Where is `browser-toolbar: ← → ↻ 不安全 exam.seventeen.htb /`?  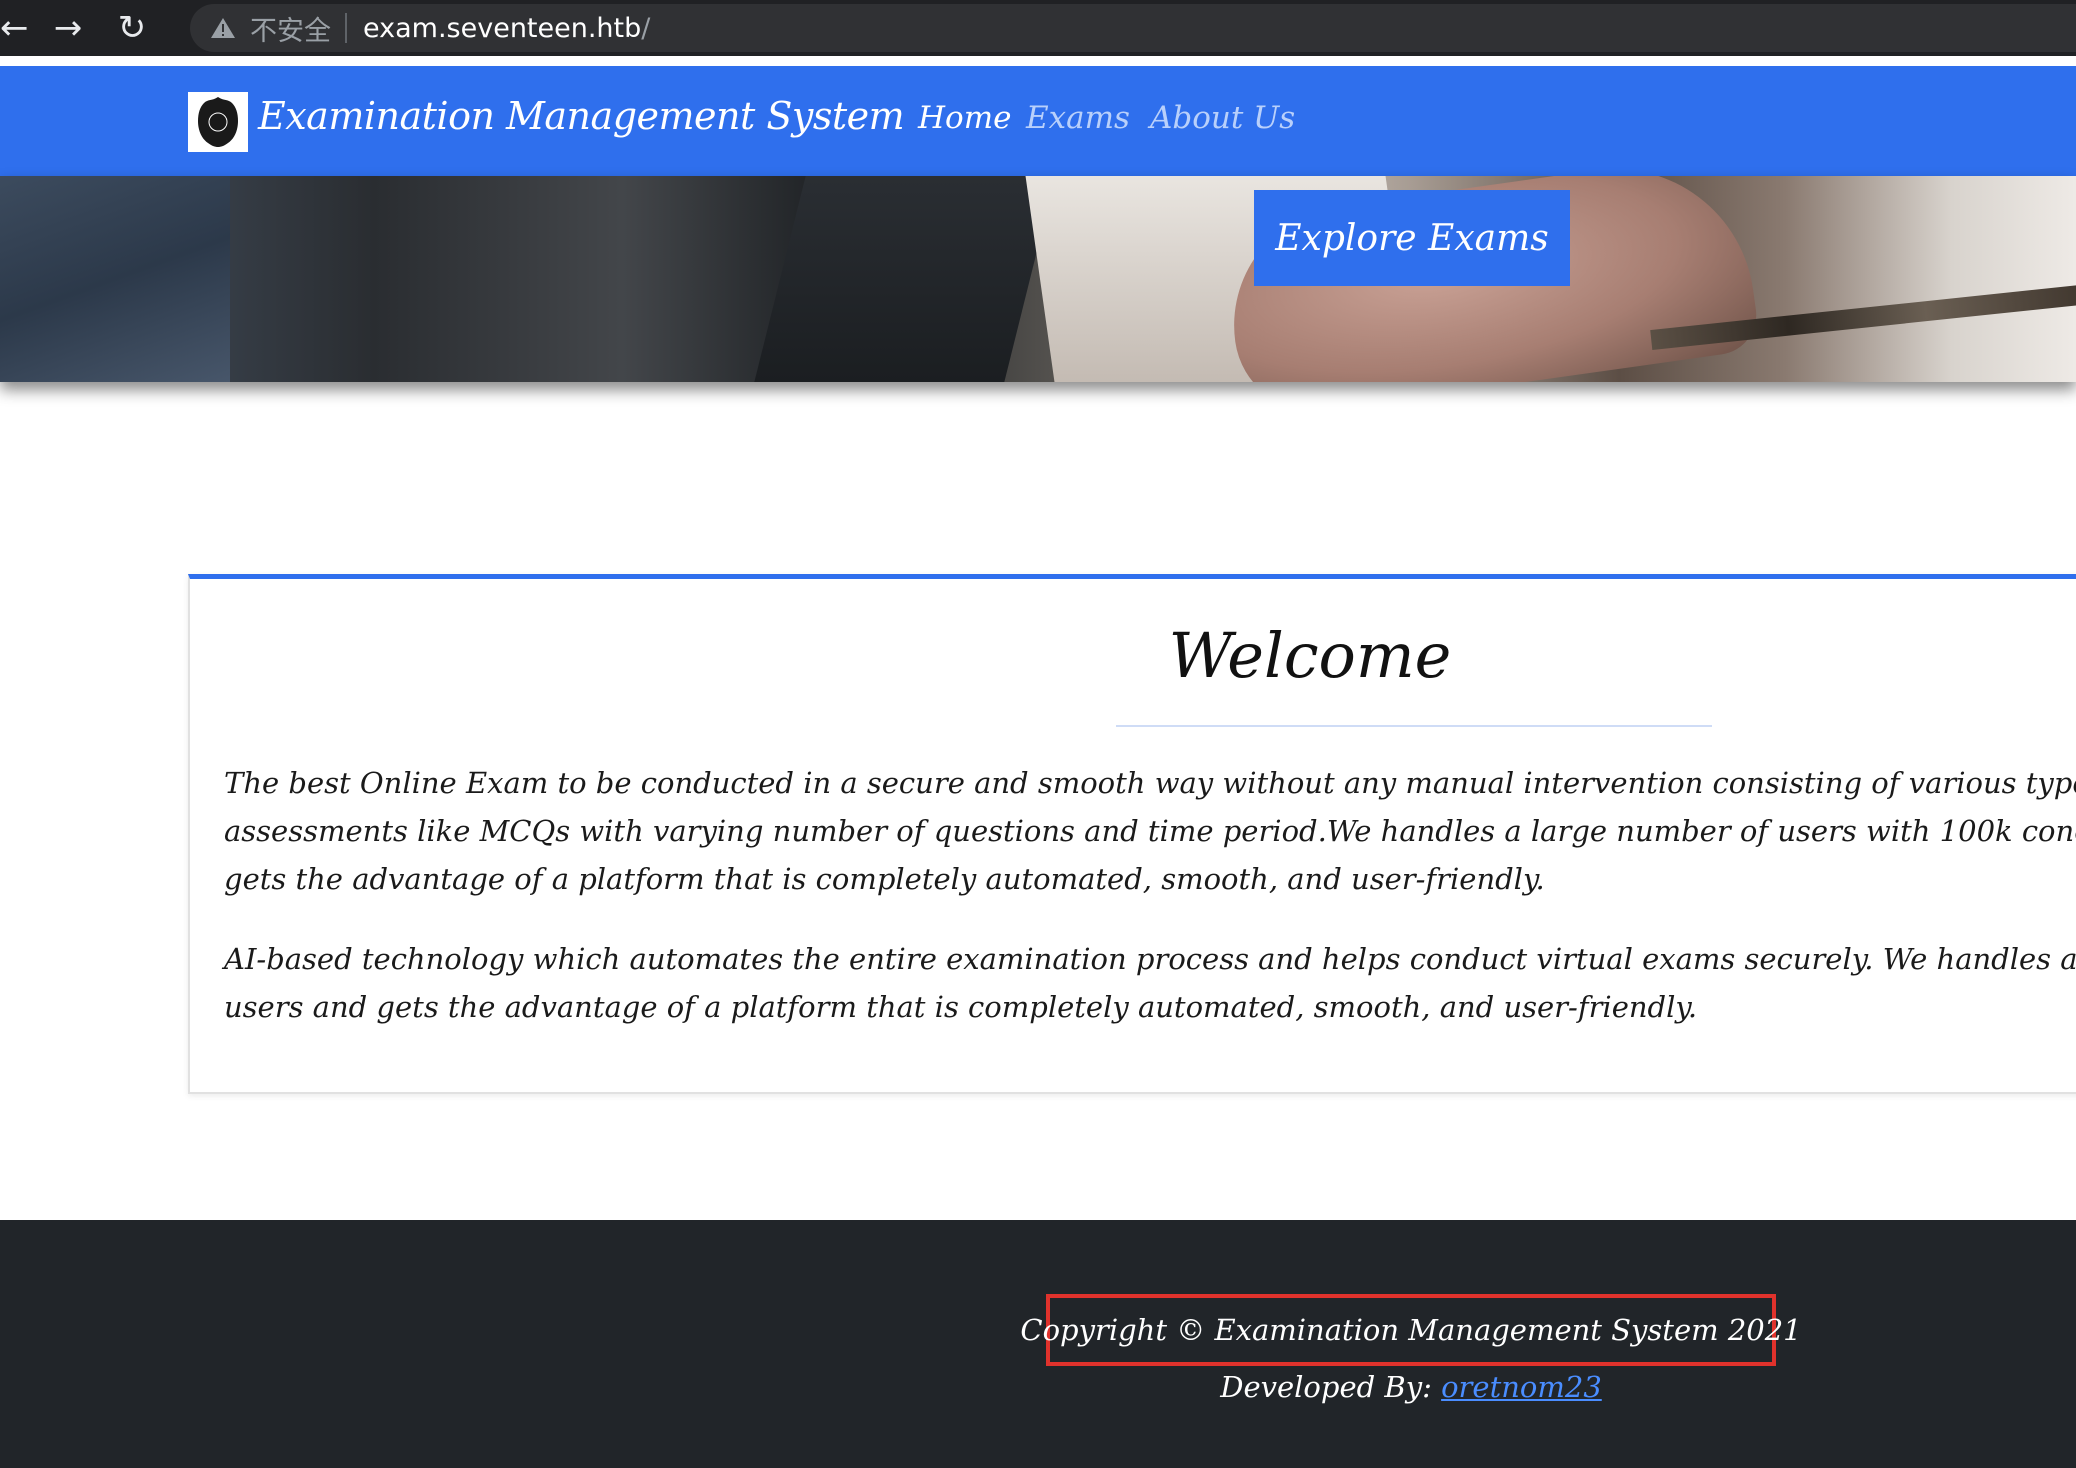 browser-toolbar: ← → ↻ 不安全 exam.seventeen.htb / is located at coordinates (1038, 28).